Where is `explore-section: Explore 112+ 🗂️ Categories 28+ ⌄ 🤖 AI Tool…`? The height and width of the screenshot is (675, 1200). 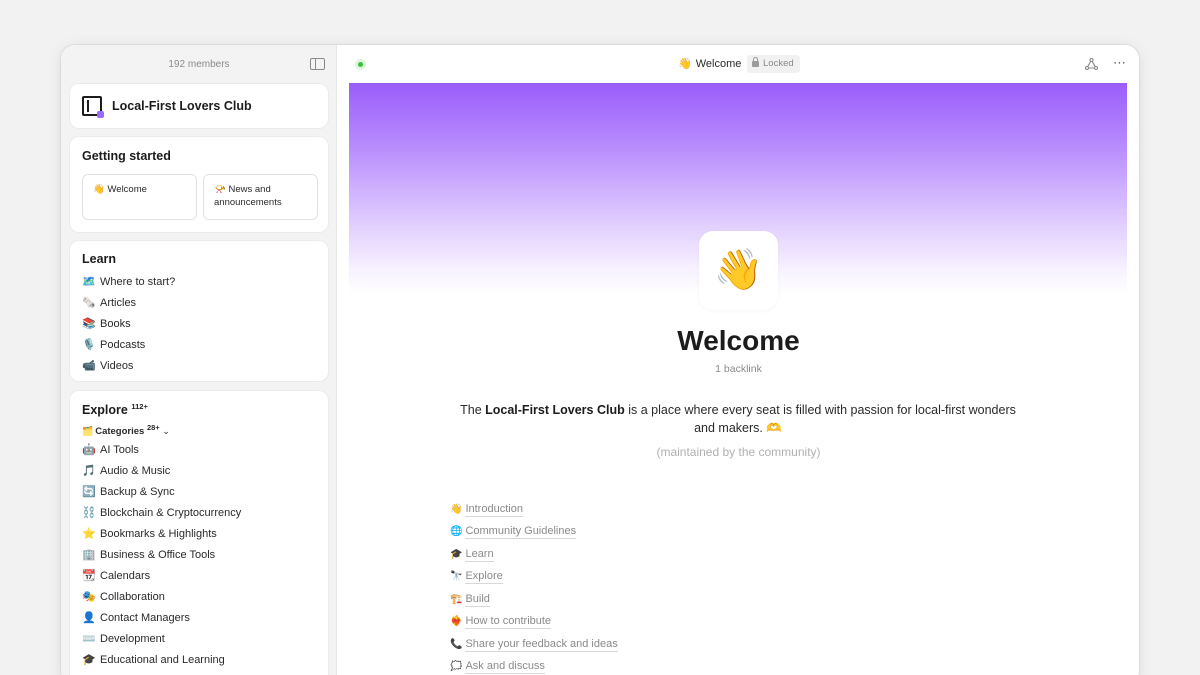
explore-section: Explore 112+ 🗂️ Categories 28+ ⌄ 🤖 AI Tool… is located at coordinates (199, 533).